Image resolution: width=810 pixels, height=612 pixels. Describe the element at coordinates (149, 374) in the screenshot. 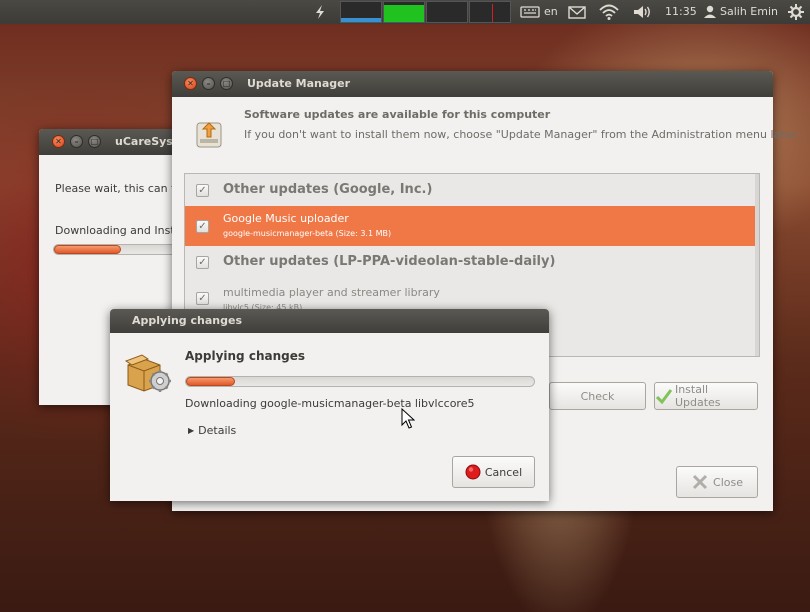

I see `package-gear-icon` at that location.